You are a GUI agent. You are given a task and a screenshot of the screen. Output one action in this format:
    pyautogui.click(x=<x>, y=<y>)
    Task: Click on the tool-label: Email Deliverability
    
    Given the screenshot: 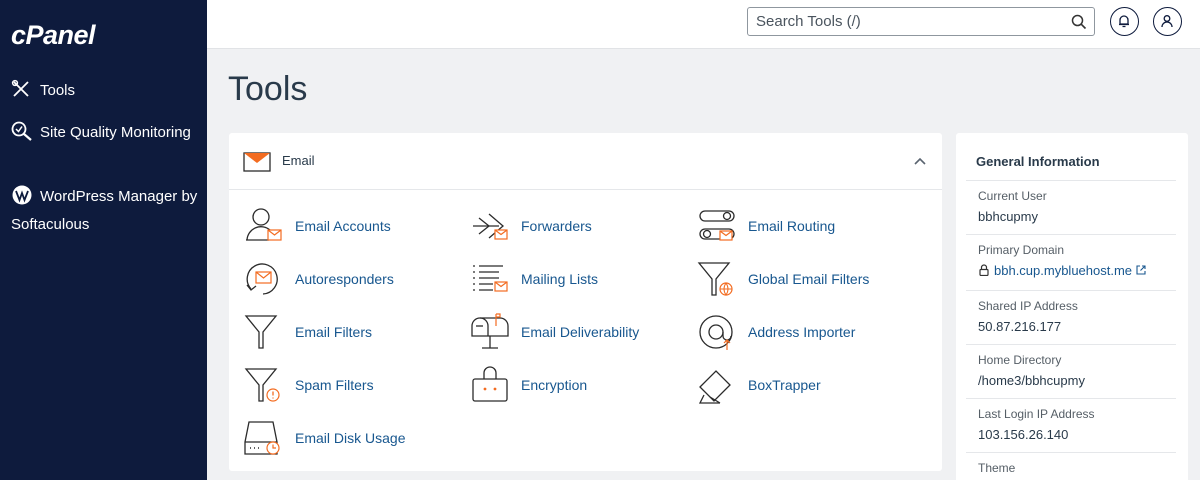 What is the action you would take?
    pyautogui.click(x=580, y=332)
    